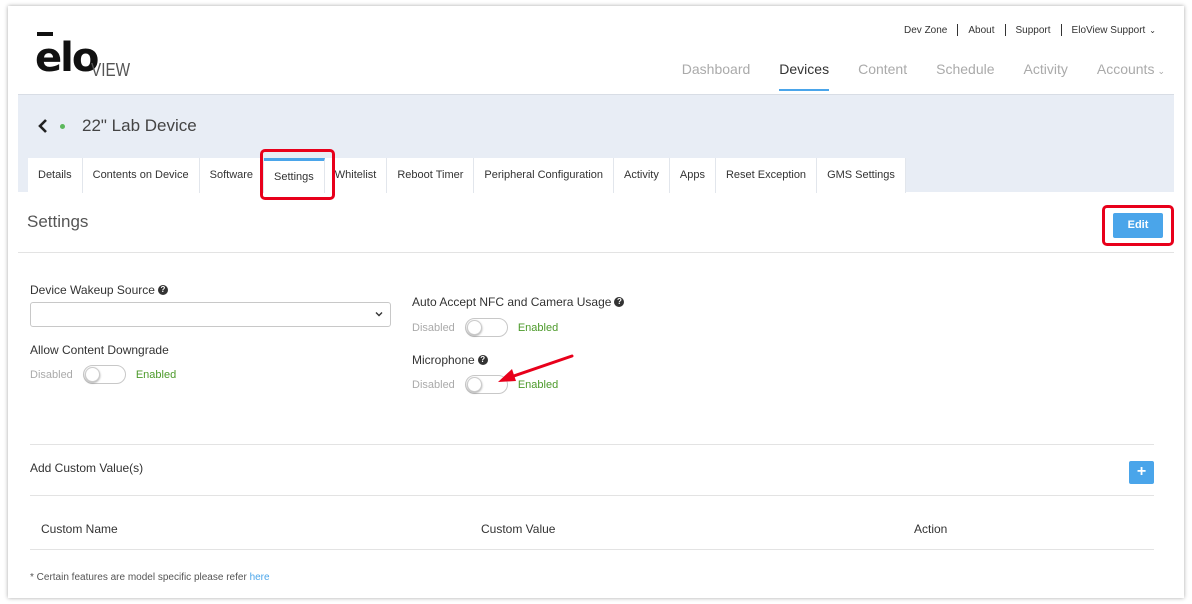  I want to click on custom-header-divider, so click(592, 495).